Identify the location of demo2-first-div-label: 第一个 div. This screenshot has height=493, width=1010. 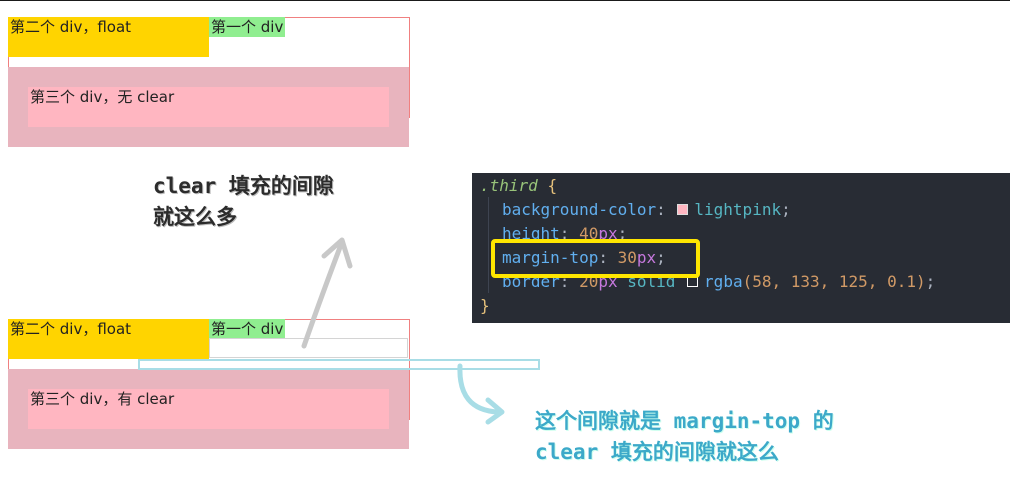
(247, 329).